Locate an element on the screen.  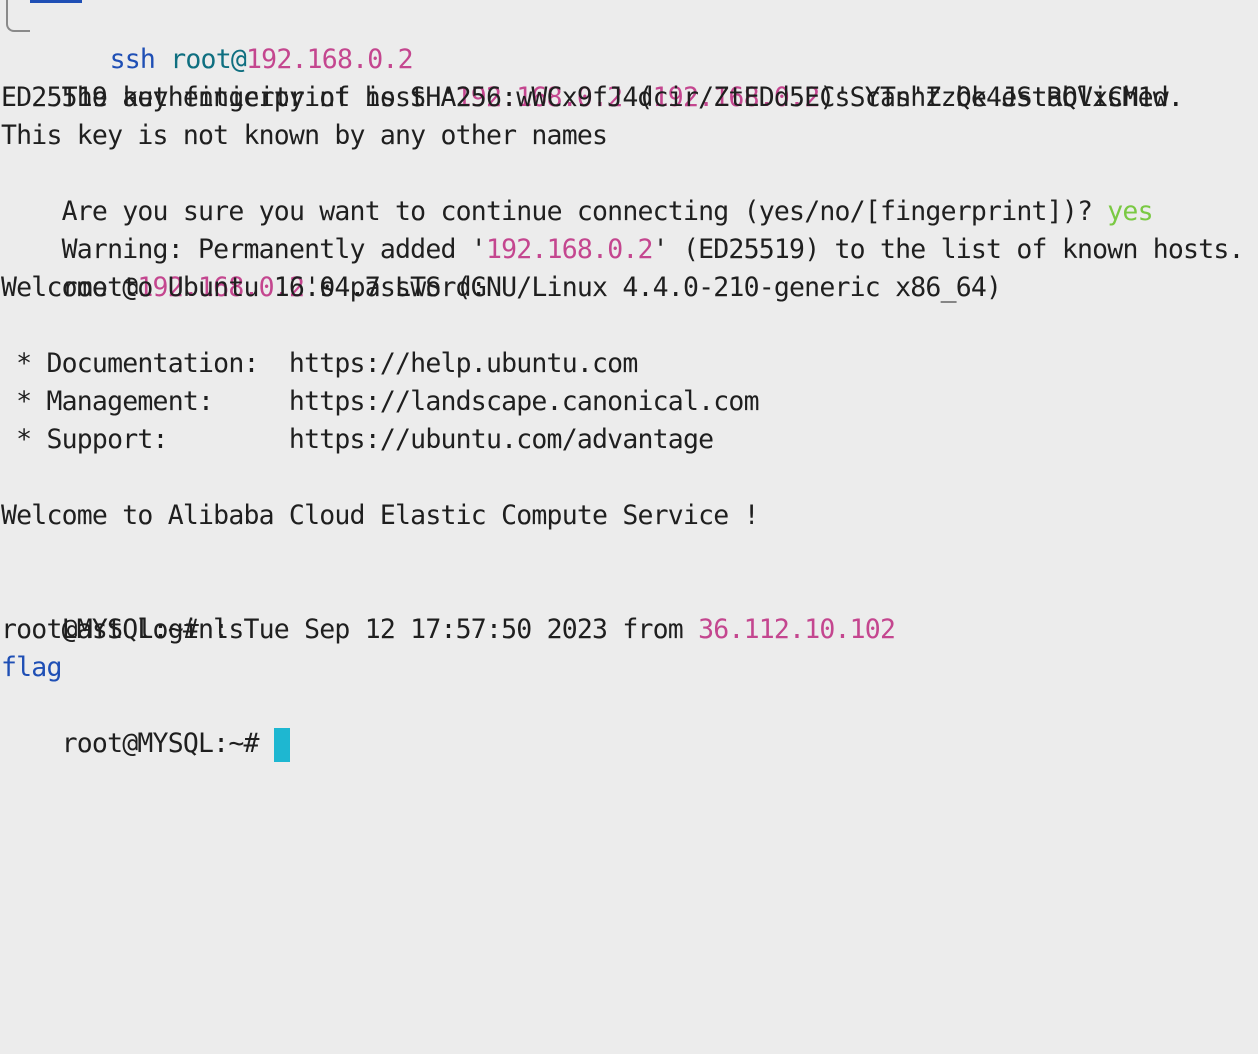
text-cursor is located at coordinates (281, 744).